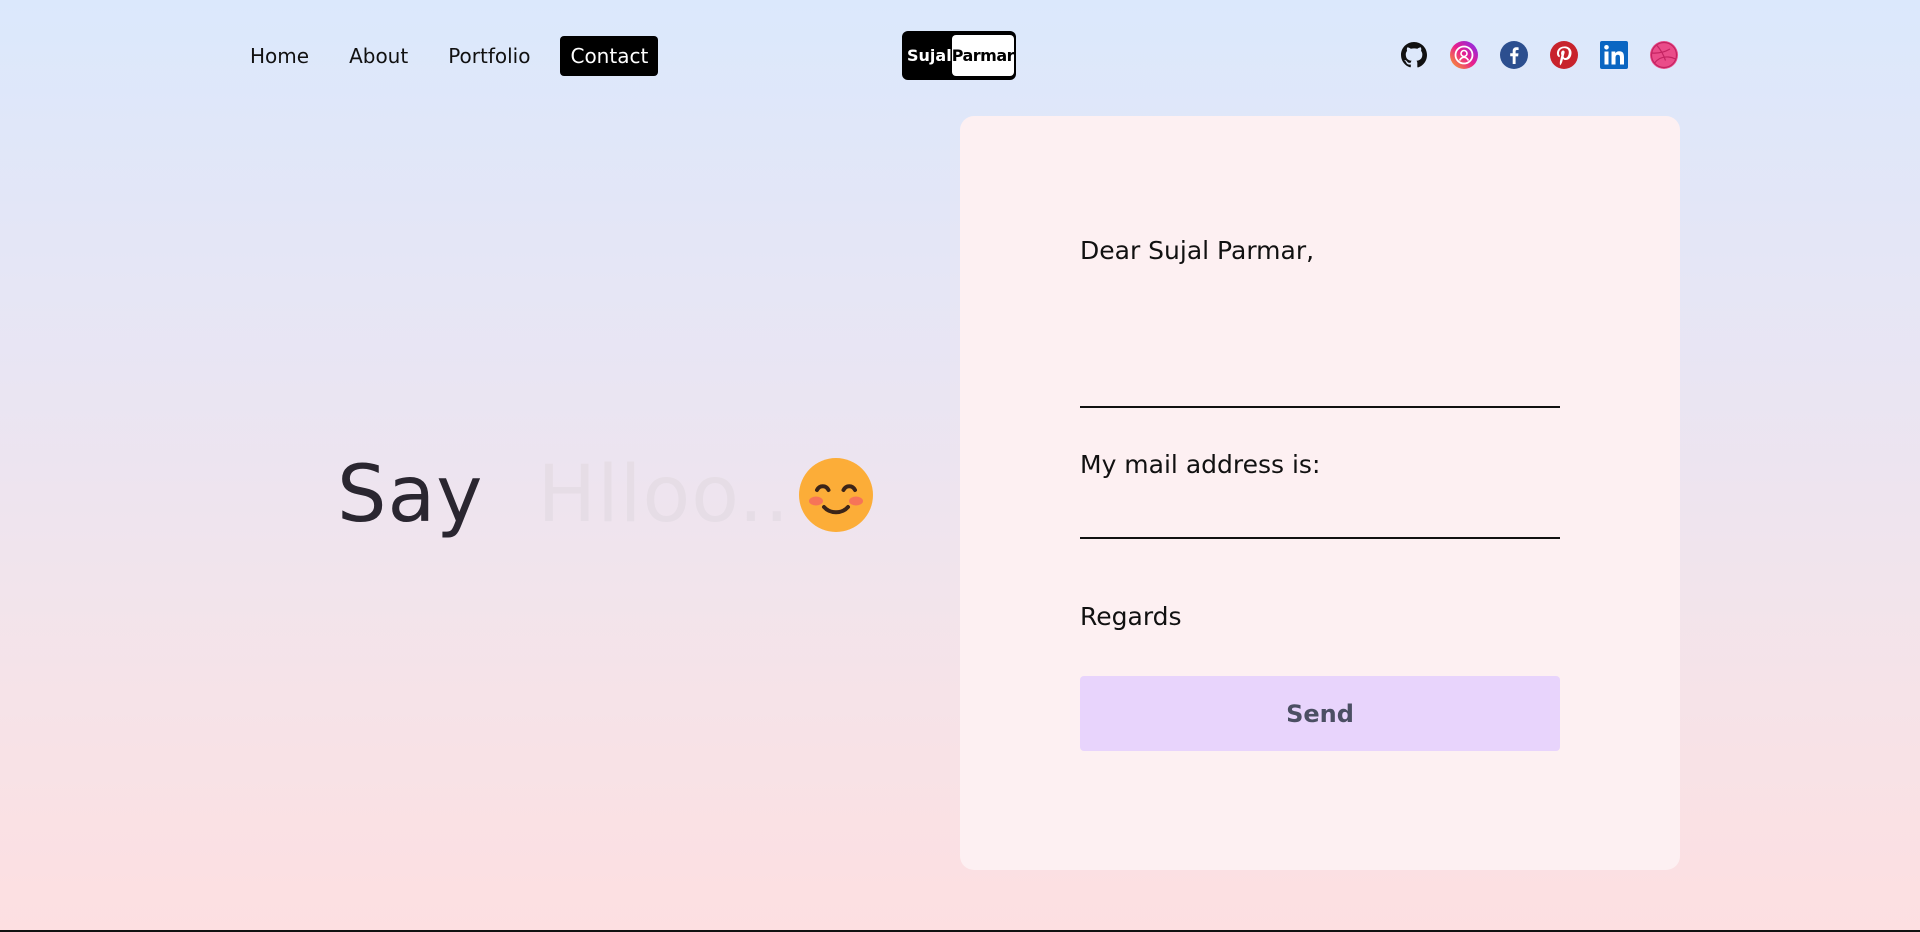  Describe the element at coordinates (1614, 55) in the screenshot. I see `linkedin-icon` at that location.